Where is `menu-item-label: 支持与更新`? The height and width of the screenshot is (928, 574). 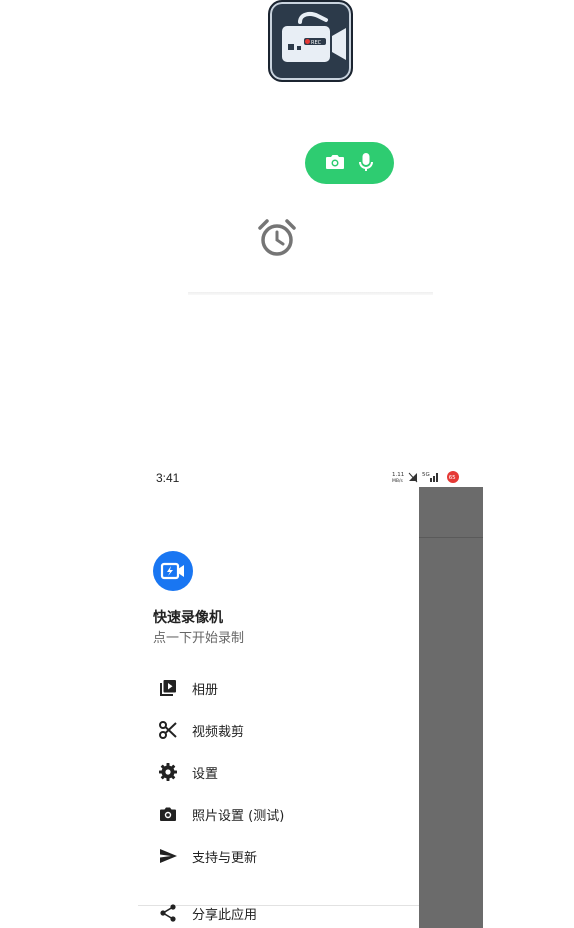 menu-item-label: 支持与更新 is located at coordinates (225, 858).